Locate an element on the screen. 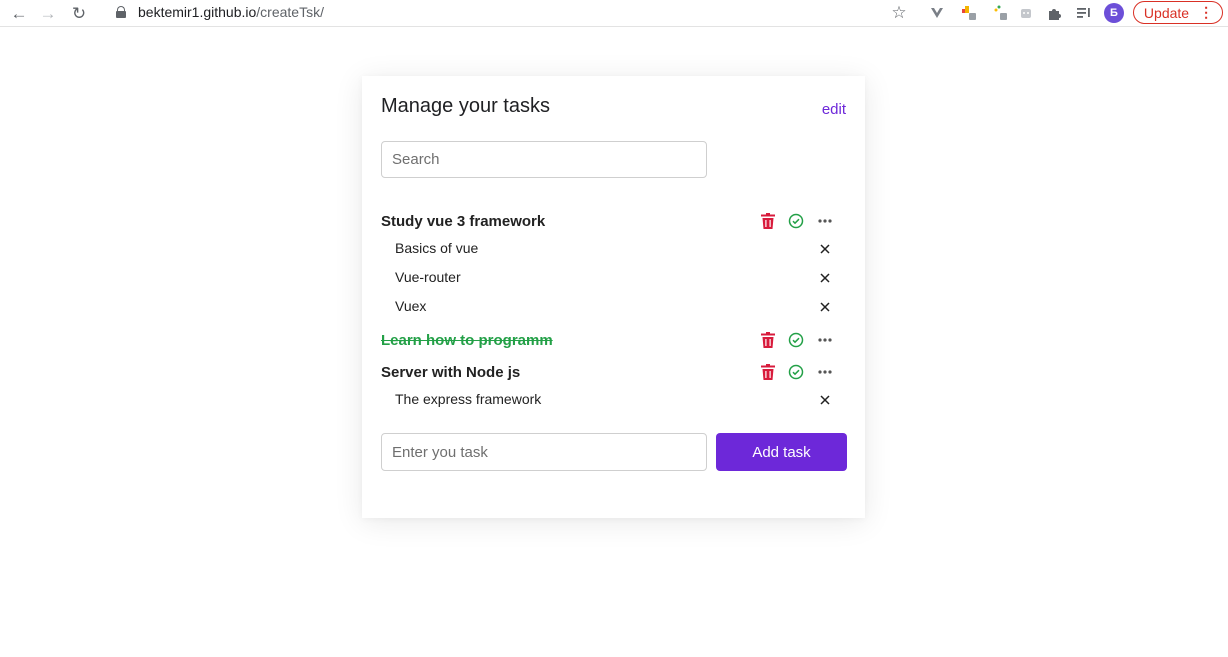  extension-robot-icon is located at coordinates (1026, 13).